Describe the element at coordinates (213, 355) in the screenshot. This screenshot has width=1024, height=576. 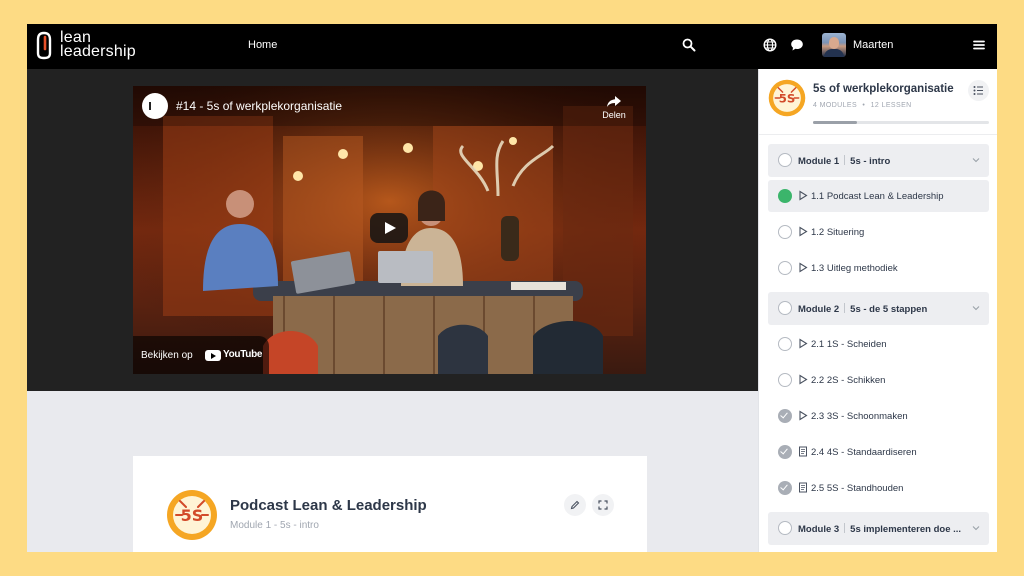
I see `youtube-play-icon` at that location.